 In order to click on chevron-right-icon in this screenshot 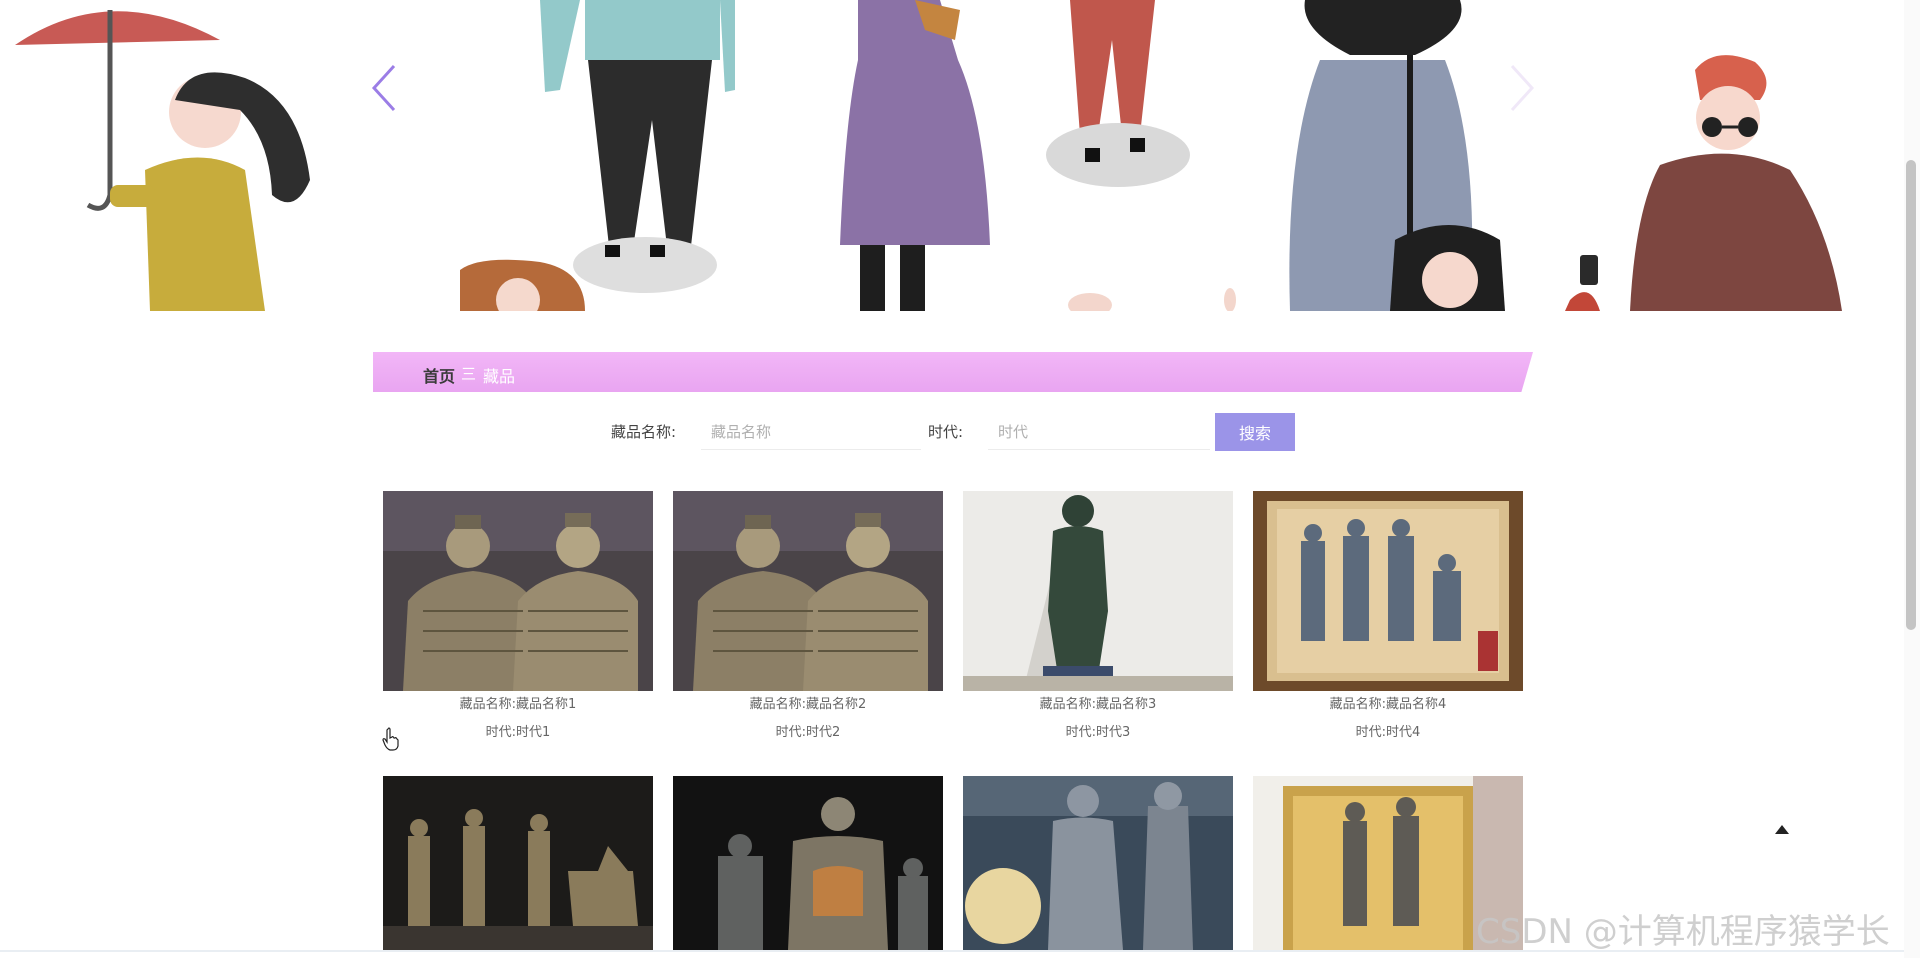, I will do `click(1522, 88)`.